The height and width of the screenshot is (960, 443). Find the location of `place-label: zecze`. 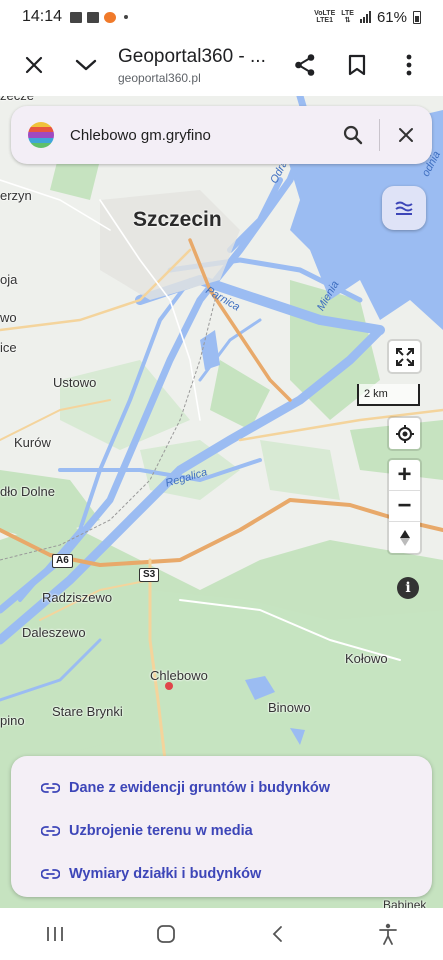

place-label: zecze is located at coordinates (17, 99).